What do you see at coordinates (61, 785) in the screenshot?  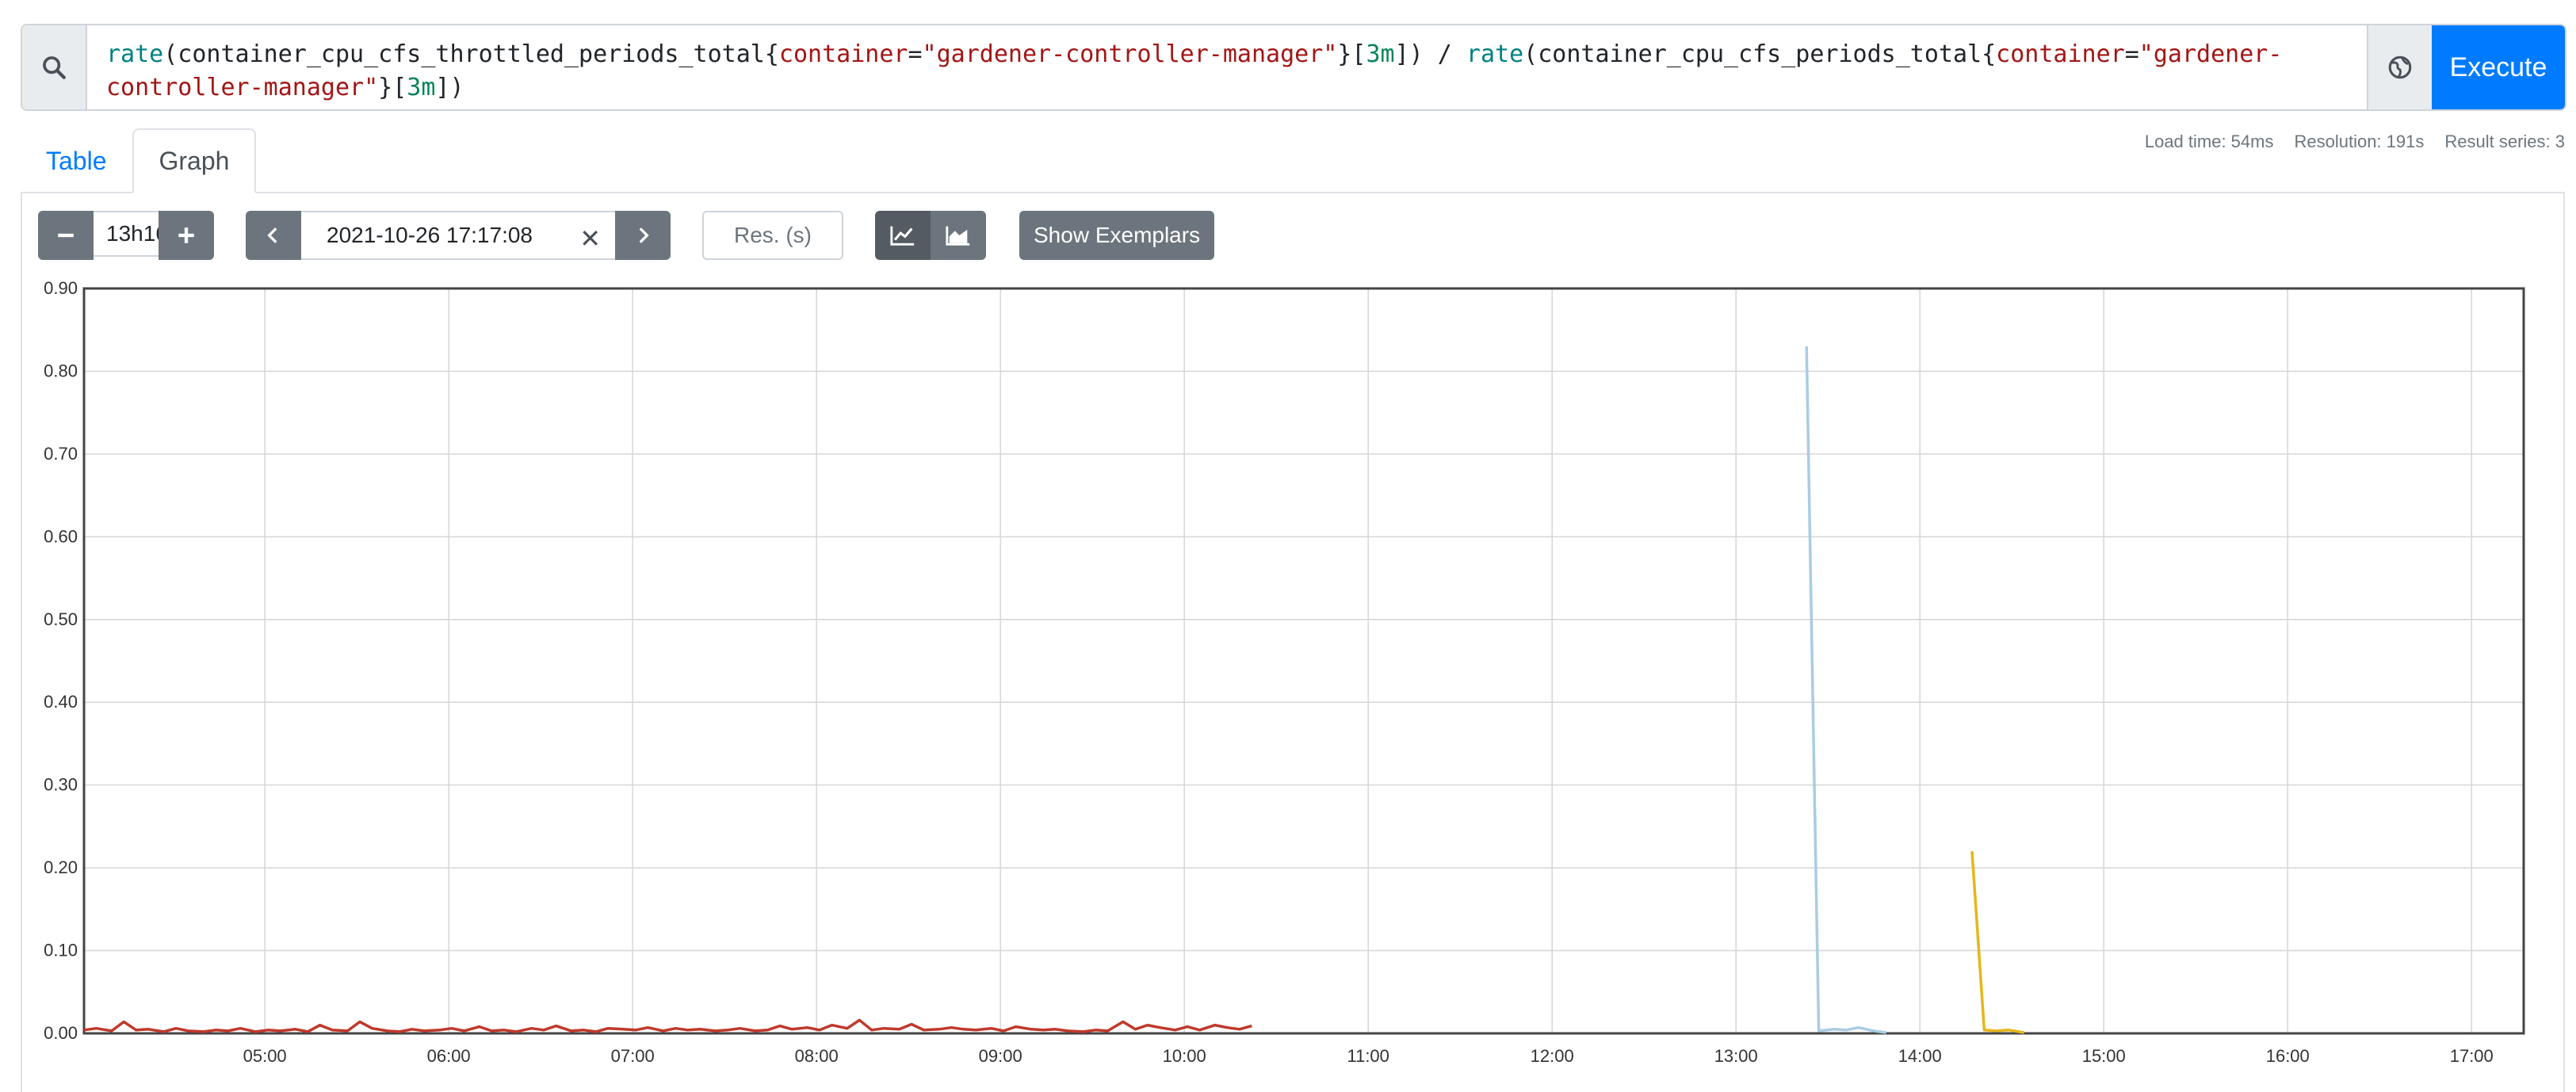 I see `y-tick-label: 0.30` at bounding box center [61, 785].